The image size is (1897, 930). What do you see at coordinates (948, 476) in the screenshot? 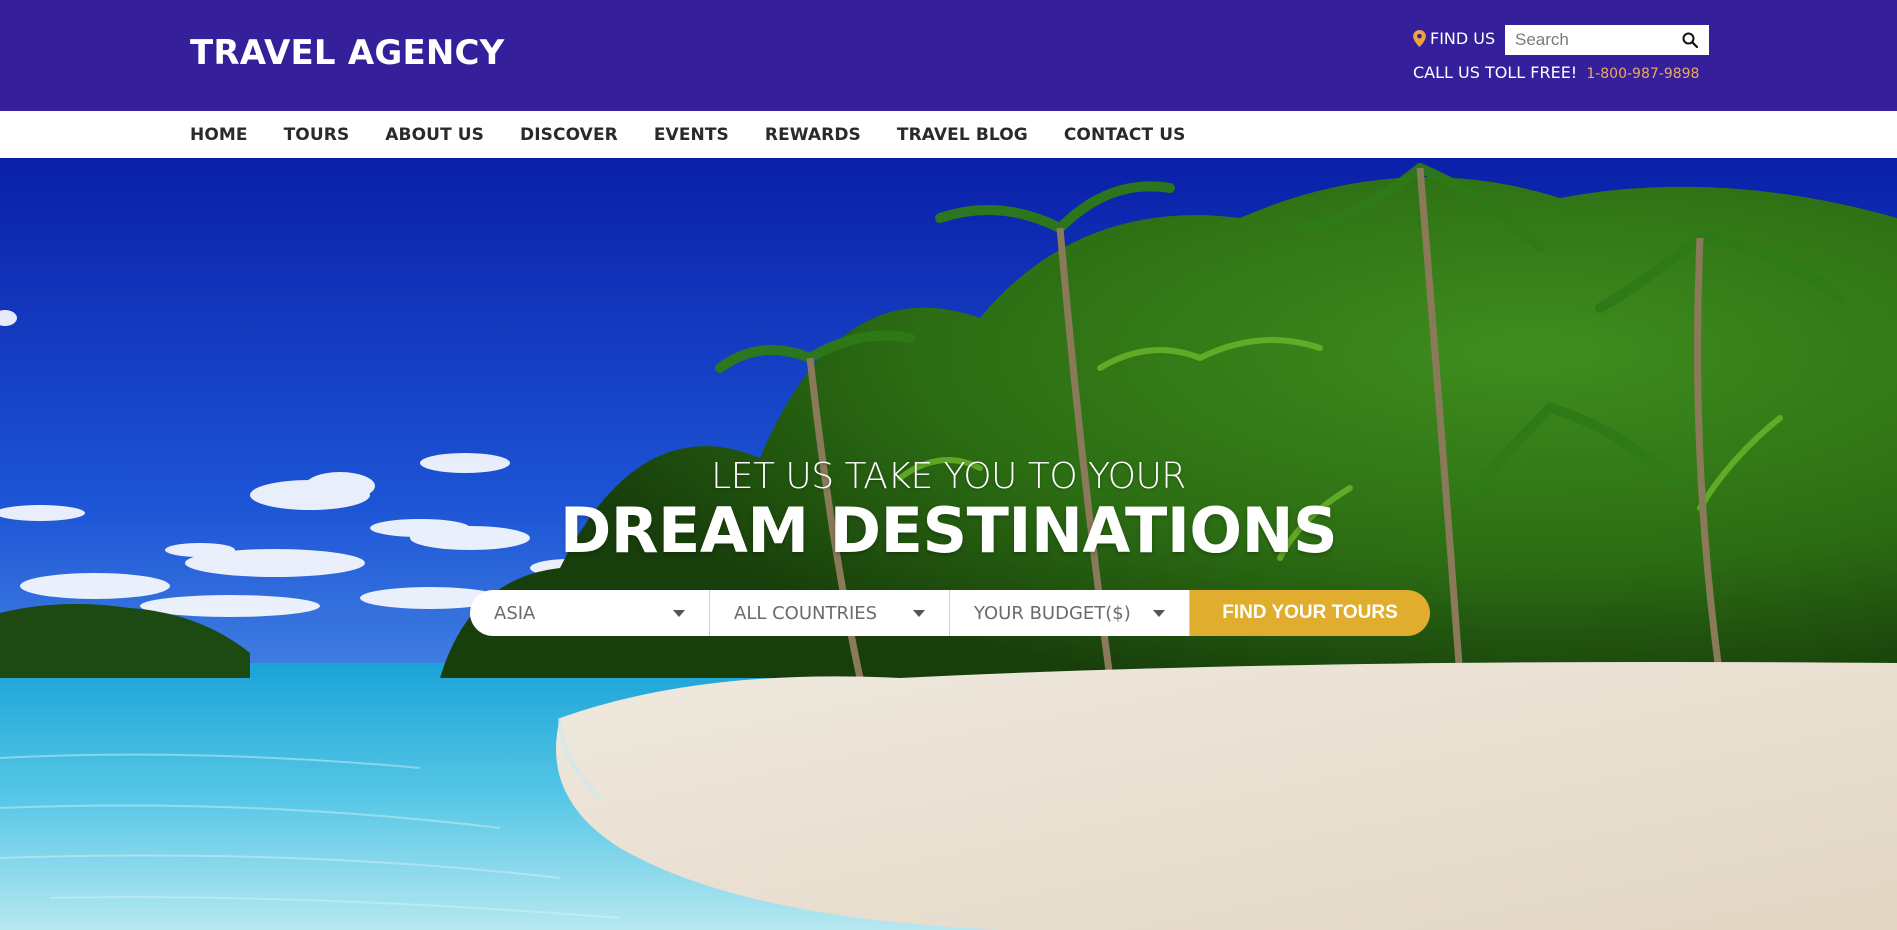
I see `hero-tagline: LET US TAKE YOU TO YOUR` at bounding box center [948, 476].